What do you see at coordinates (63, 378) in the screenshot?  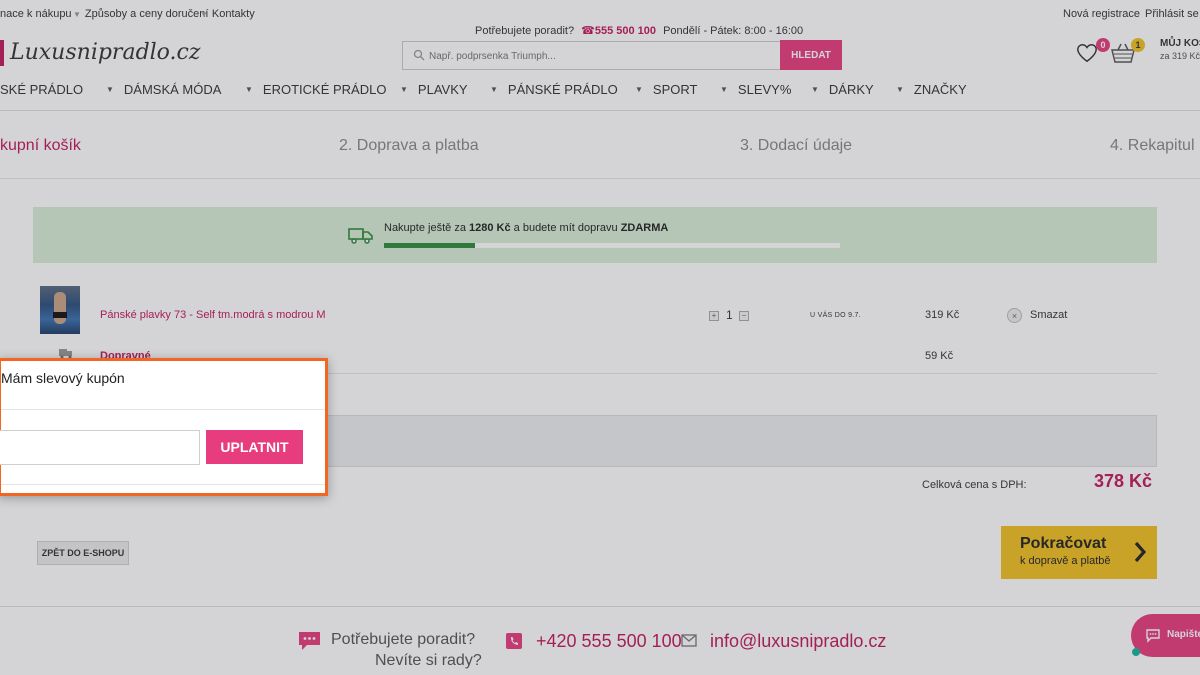 I see `coupon-modal-title: Mám slevový kupón` at bounding box center [63, 378].